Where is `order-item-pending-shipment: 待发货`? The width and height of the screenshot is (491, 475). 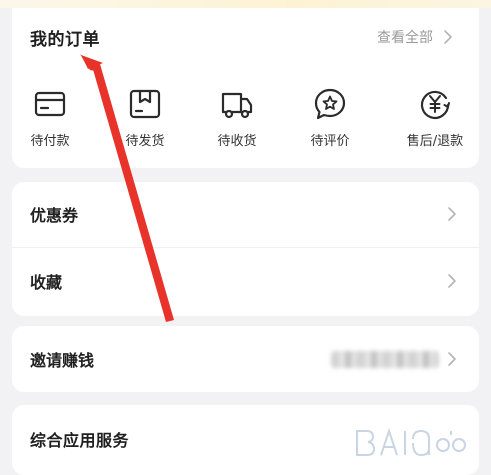 order-item-pending-shipment: 待发货 is located at coordinates (145, 117).